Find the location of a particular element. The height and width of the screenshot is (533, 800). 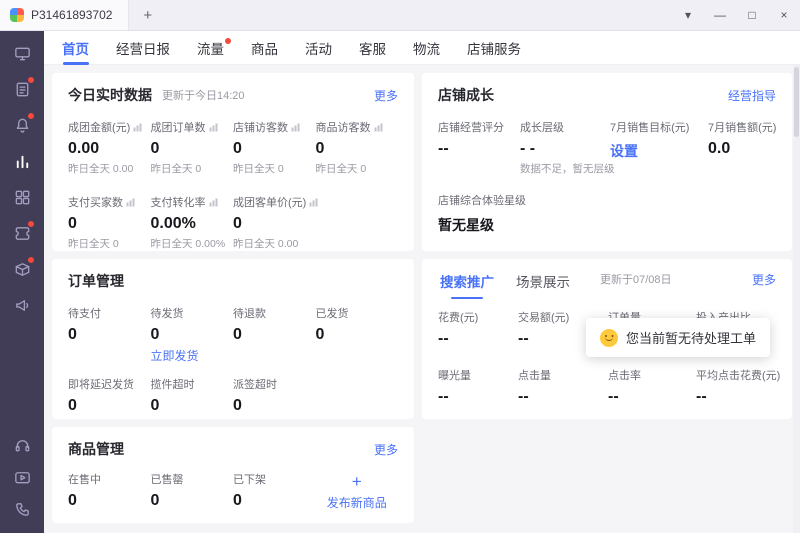

tab-label: 场景展示 is located at coordinates (543, 282).